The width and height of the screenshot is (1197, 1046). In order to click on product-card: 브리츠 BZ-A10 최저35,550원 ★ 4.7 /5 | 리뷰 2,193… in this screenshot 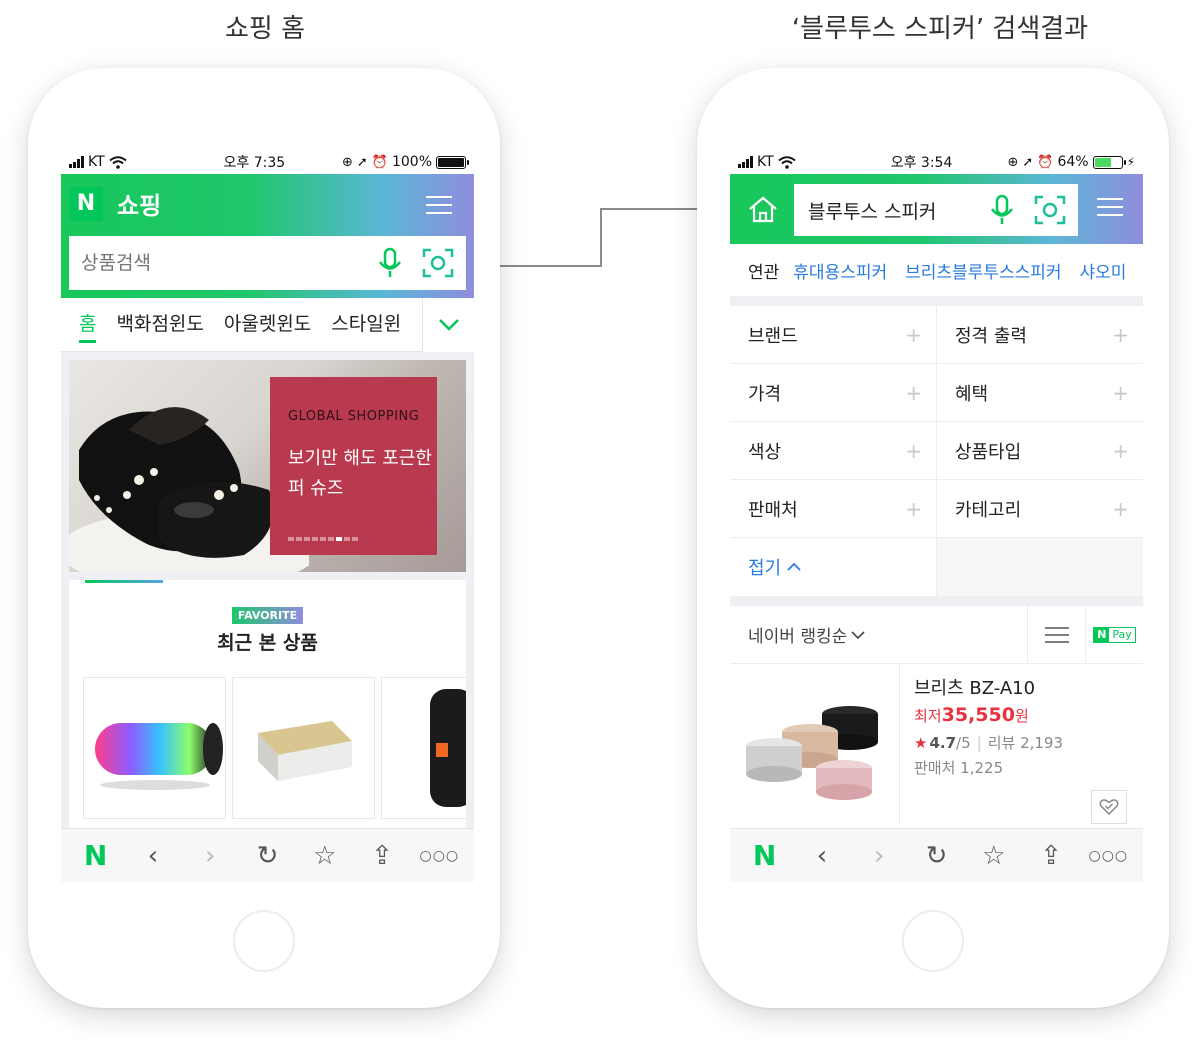, I will do `click(936, 744)`.